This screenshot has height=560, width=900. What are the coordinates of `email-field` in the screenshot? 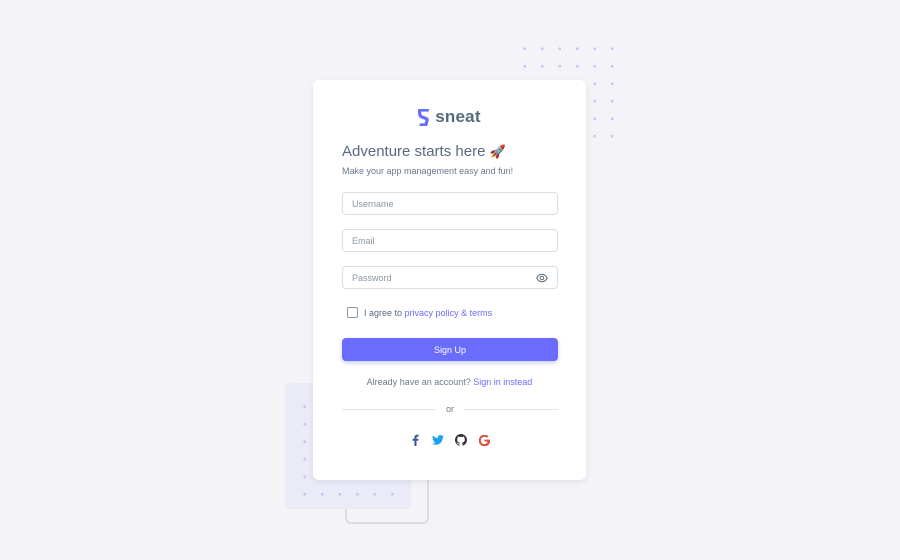 It's located at (450, 240).